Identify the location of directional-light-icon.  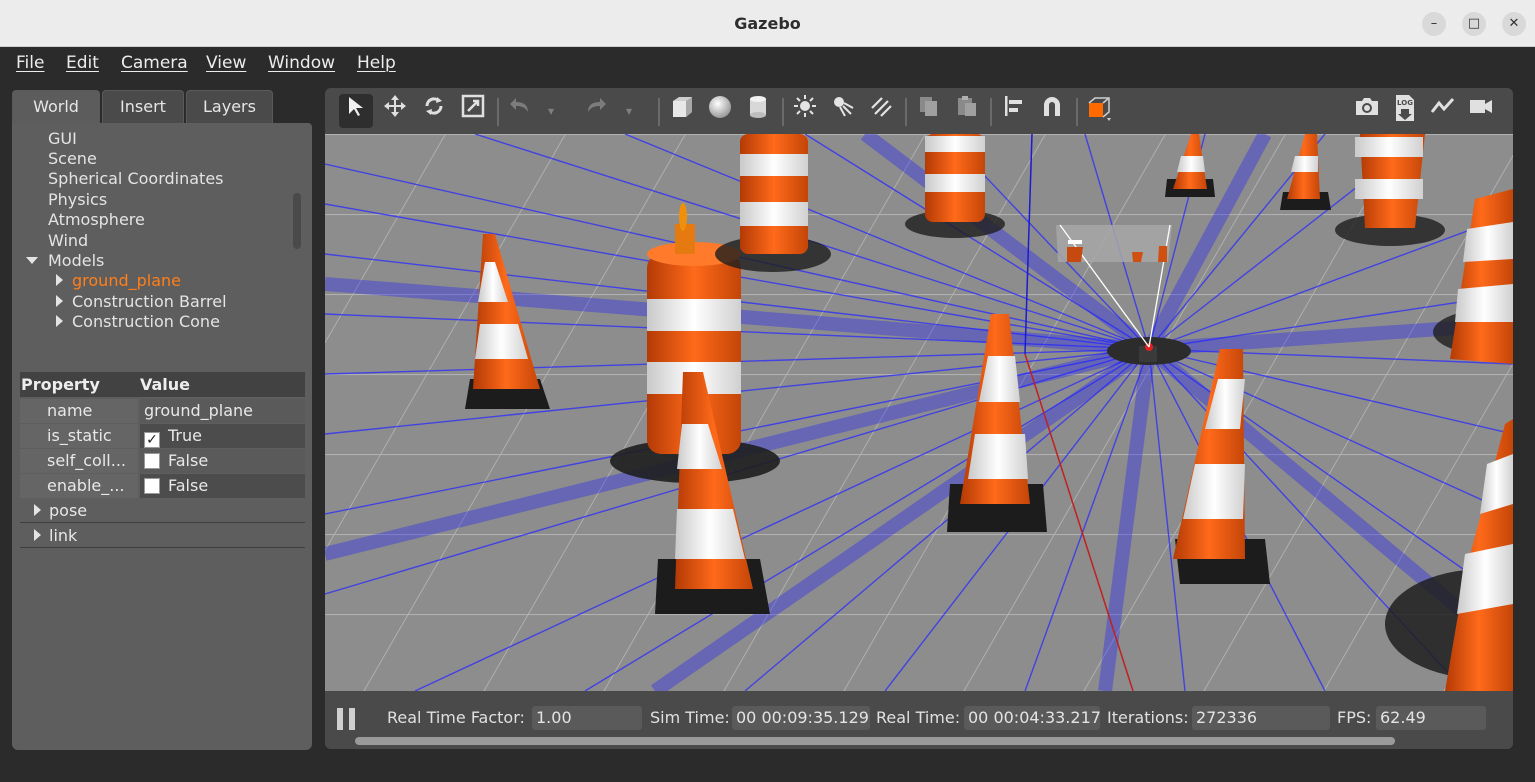
(881, 111).